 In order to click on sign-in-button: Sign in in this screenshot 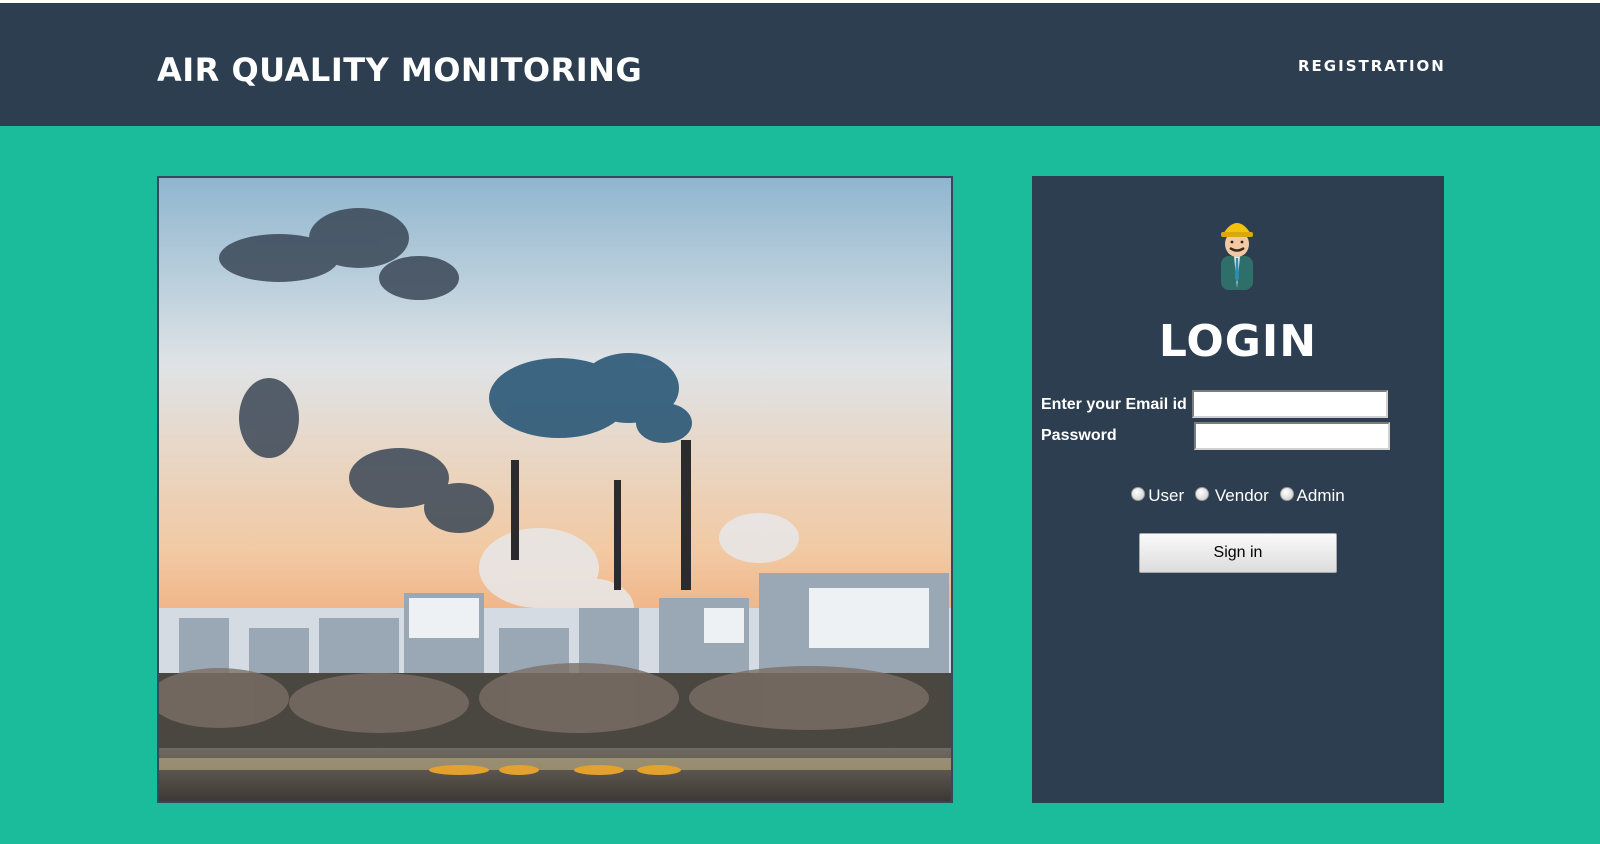, I will do `click(1238, 553)`.